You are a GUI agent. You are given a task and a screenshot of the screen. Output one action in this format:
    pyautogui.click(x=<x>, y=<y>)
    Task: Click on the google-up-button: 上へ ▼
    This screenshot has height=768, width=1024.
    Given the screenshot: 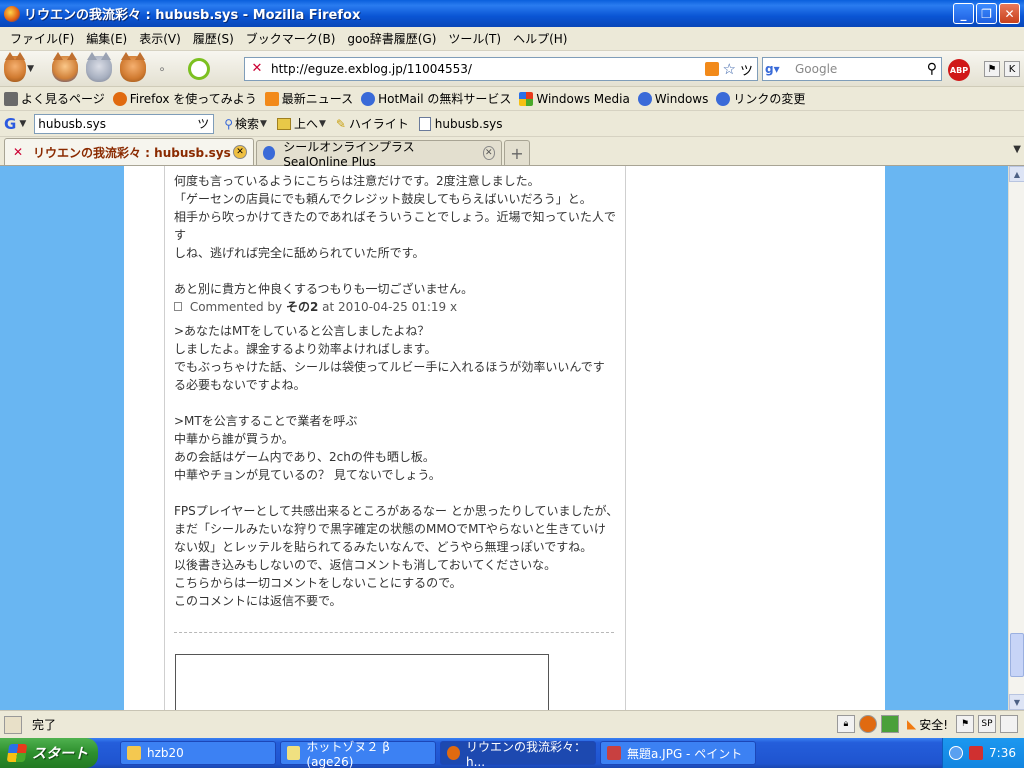 What is the action you would take?
    pyautogui.click(x=301, y=123)
    